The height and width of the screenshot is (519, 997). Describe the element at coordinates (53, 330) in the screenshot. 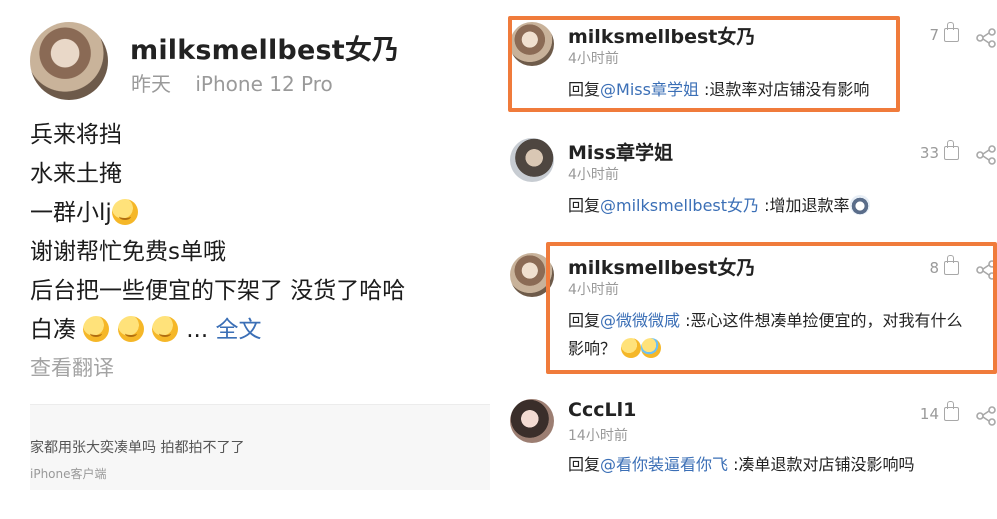

I see `post-line-text: 白凑` at that location.